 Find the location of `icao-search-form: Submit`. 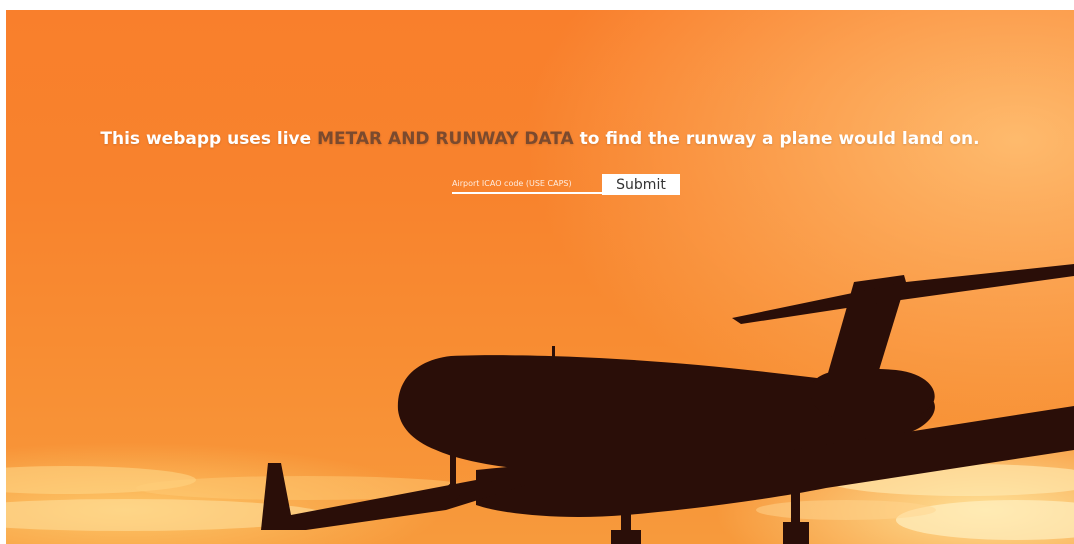

icao-search-form: Submit is located at coordinates (566, 185).